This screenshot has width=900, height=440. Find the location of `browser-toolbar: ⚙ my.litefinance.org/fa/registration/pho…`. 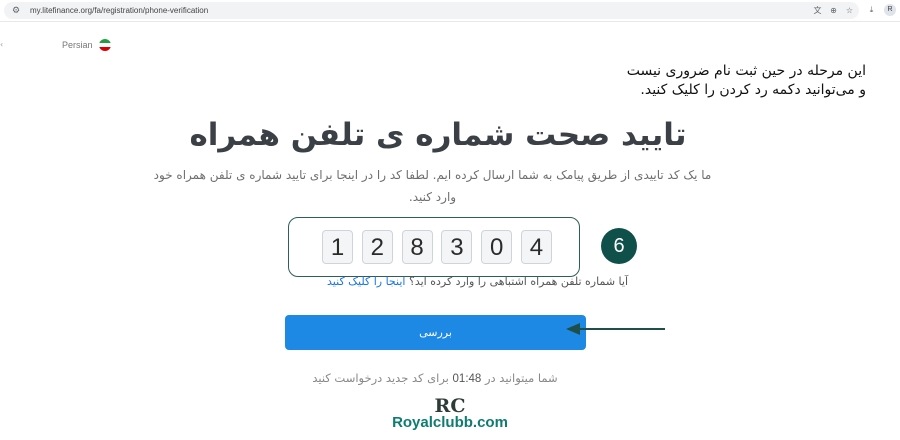

browser-toolbar: ⚙ my.litefinance.org/fa/registration/pho… is located at coordinates (450, 11).